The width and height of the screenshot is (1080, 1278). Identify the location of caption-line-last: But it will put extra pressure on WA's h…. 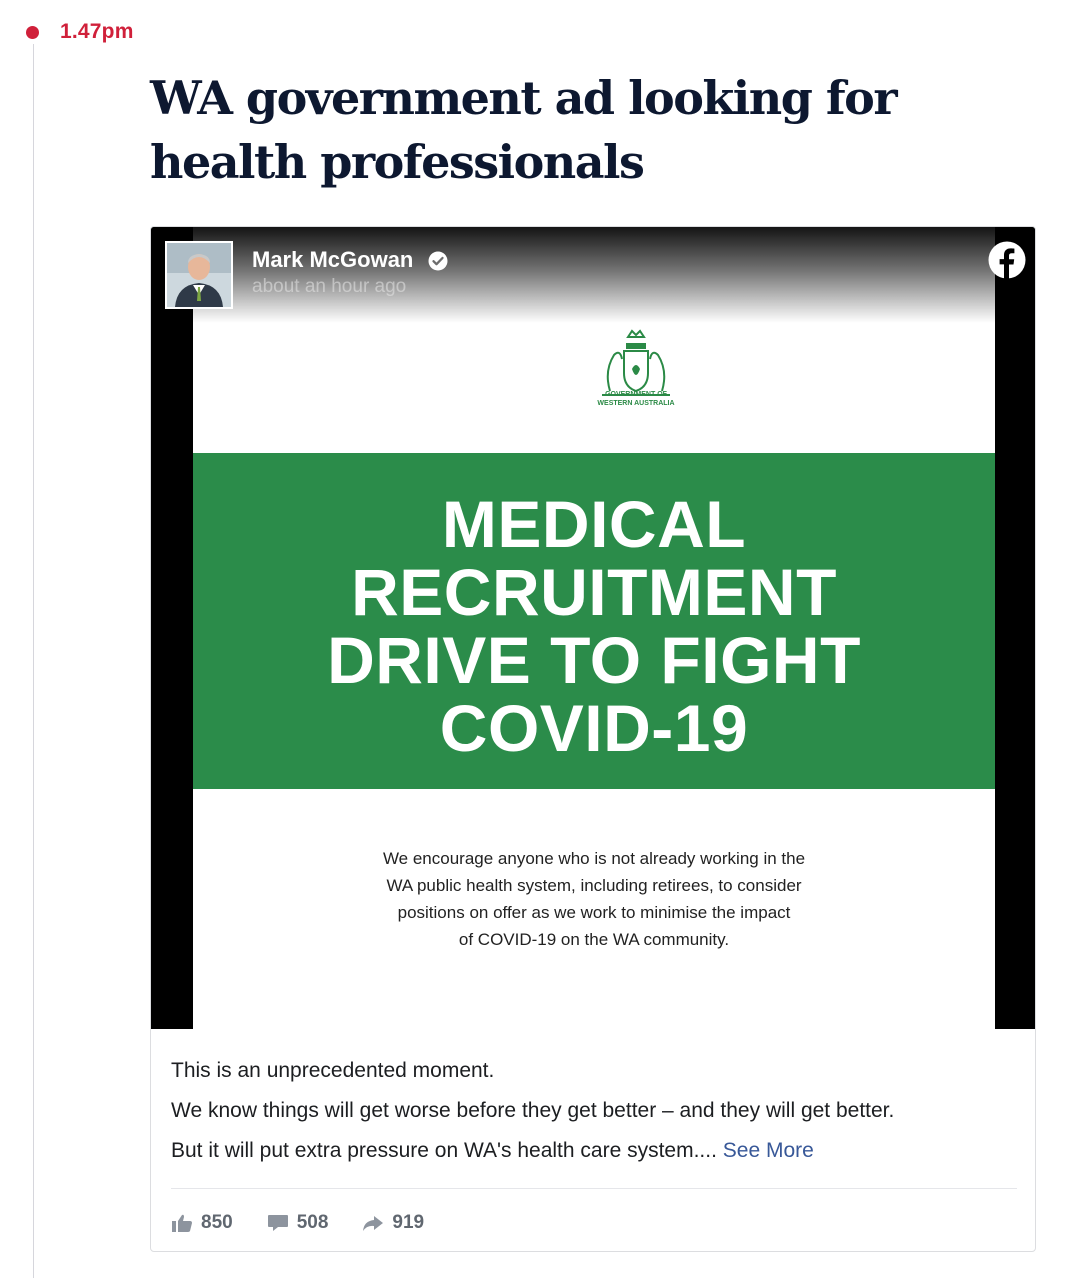
(596, 1150).